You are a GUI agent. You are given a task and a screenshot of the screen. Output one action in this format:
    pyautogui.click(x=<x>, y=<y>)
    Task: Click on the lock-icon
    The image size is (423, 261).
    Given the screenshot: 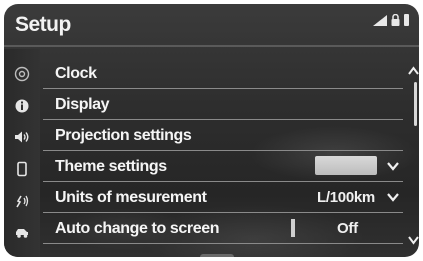 What is the action you would take?
    pyautogui.click(x=395, y=20)
    